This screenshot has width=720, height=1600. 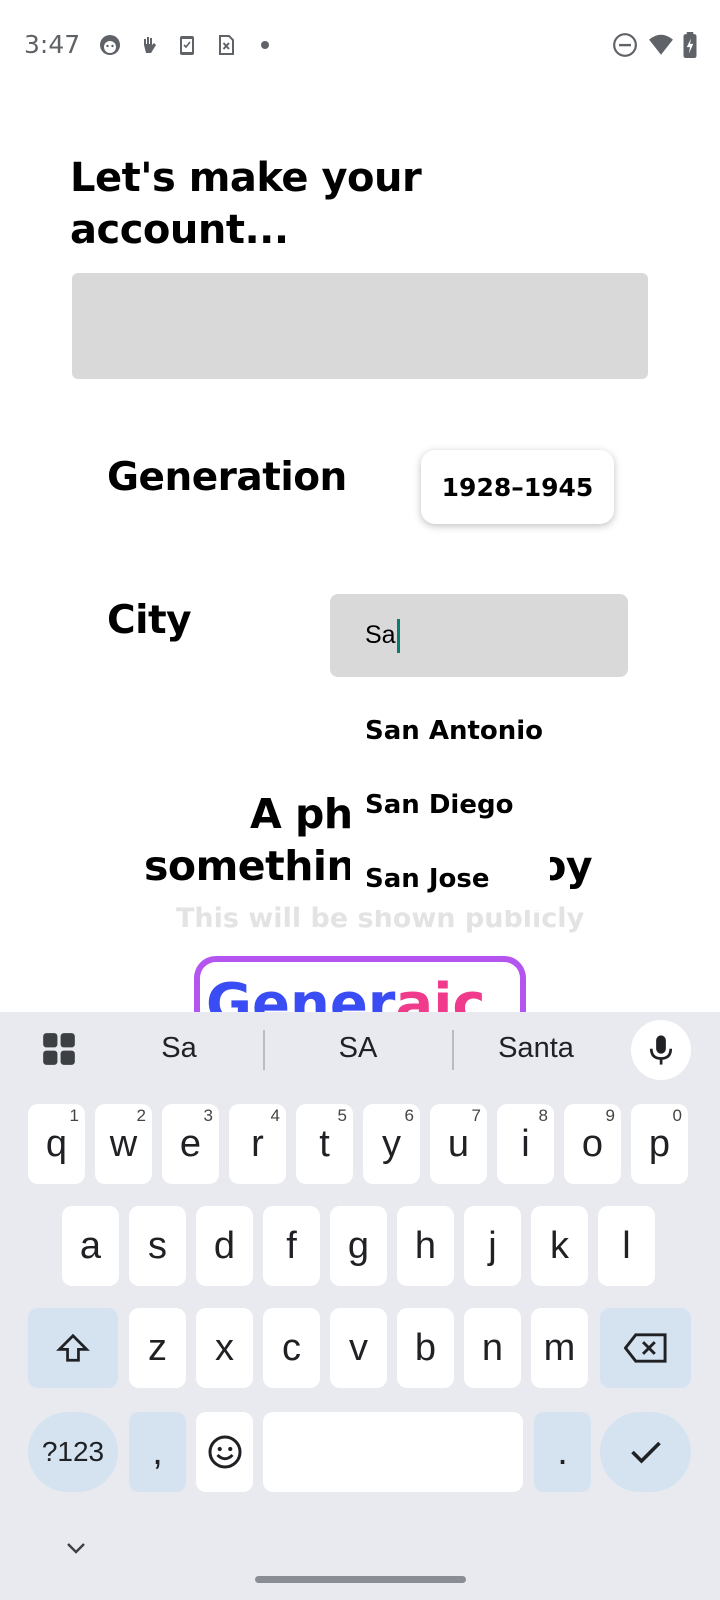 What do you see at coordinates (149, 620) in the screenshot?
I see `city-label: City` at bounding box center [149, 620].